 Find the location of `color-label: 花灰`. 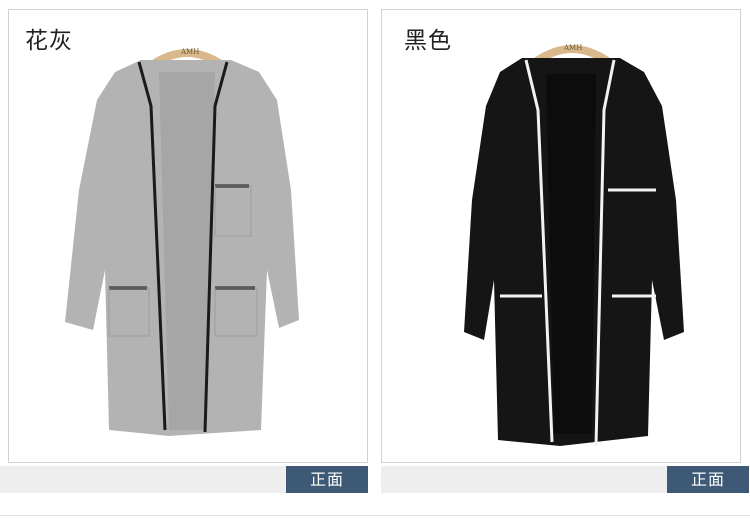

color-label: 花灰 is located at coordinates (49, 41).